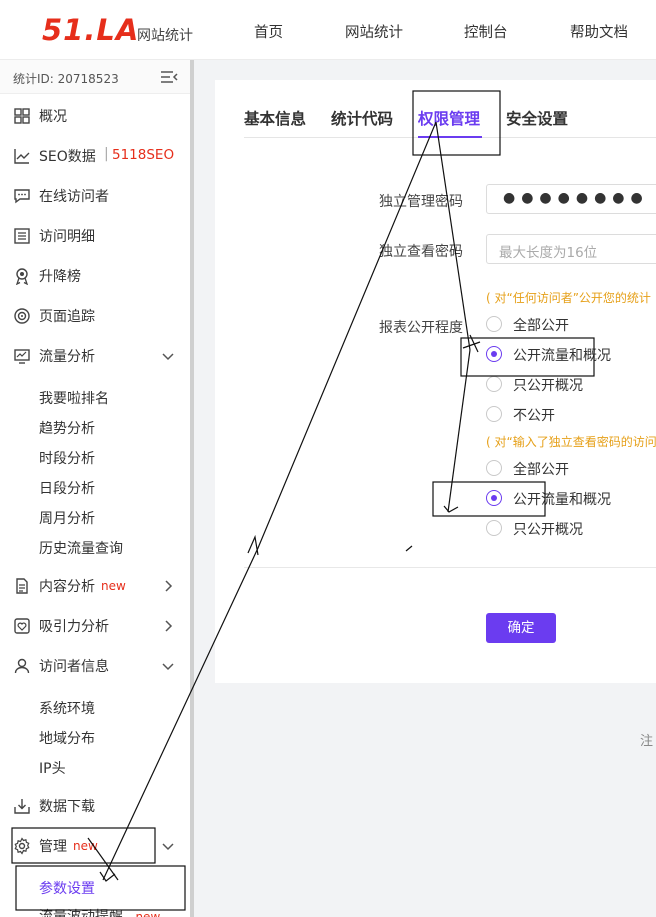  Describe the element at coordinates (568, 298) in the screenshot. I see `hint-any-visitor: ( 对“任何访问者”公开您的统计` at that location.